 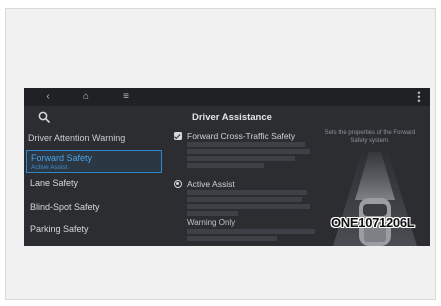 What do you see at coordinates (48, 97) in the screenshot?
I see `back-icon: ‹` at bounding box center [48, 97].